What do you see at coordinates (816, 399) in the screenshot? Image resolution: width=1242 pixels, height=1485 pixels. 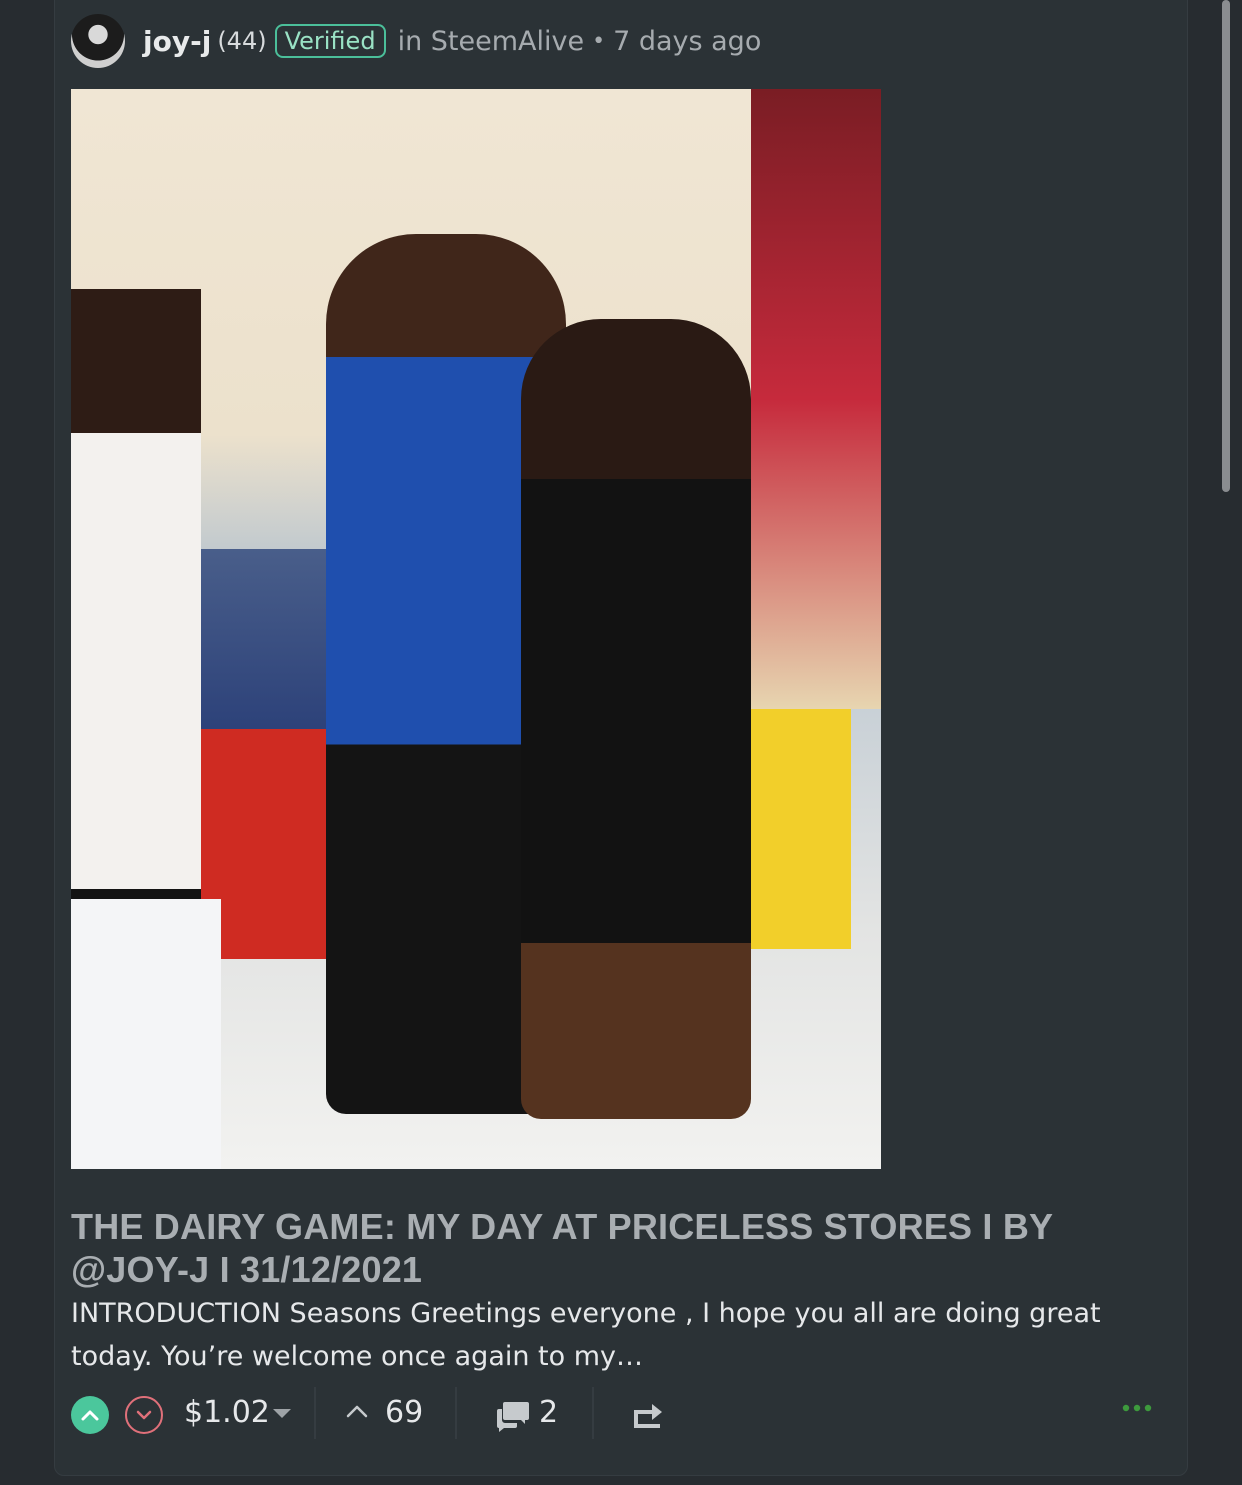 I see `image-region-wall` at bounding box center [816, 399].